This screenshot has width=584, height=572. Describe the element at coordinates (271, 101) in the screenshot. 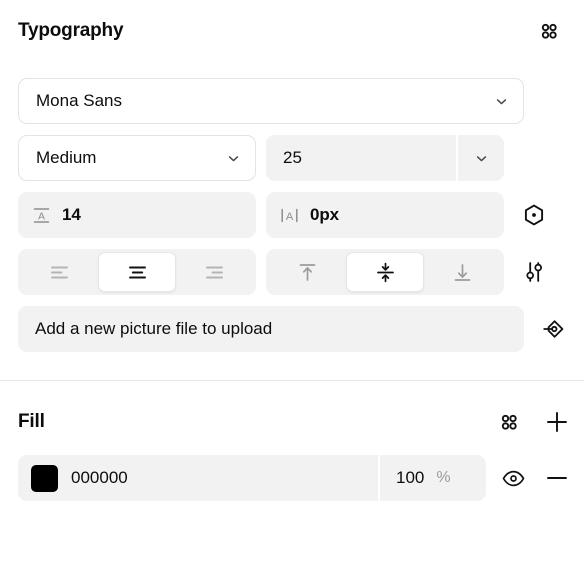

I see `font-family-select: Mona Sans` at that location.